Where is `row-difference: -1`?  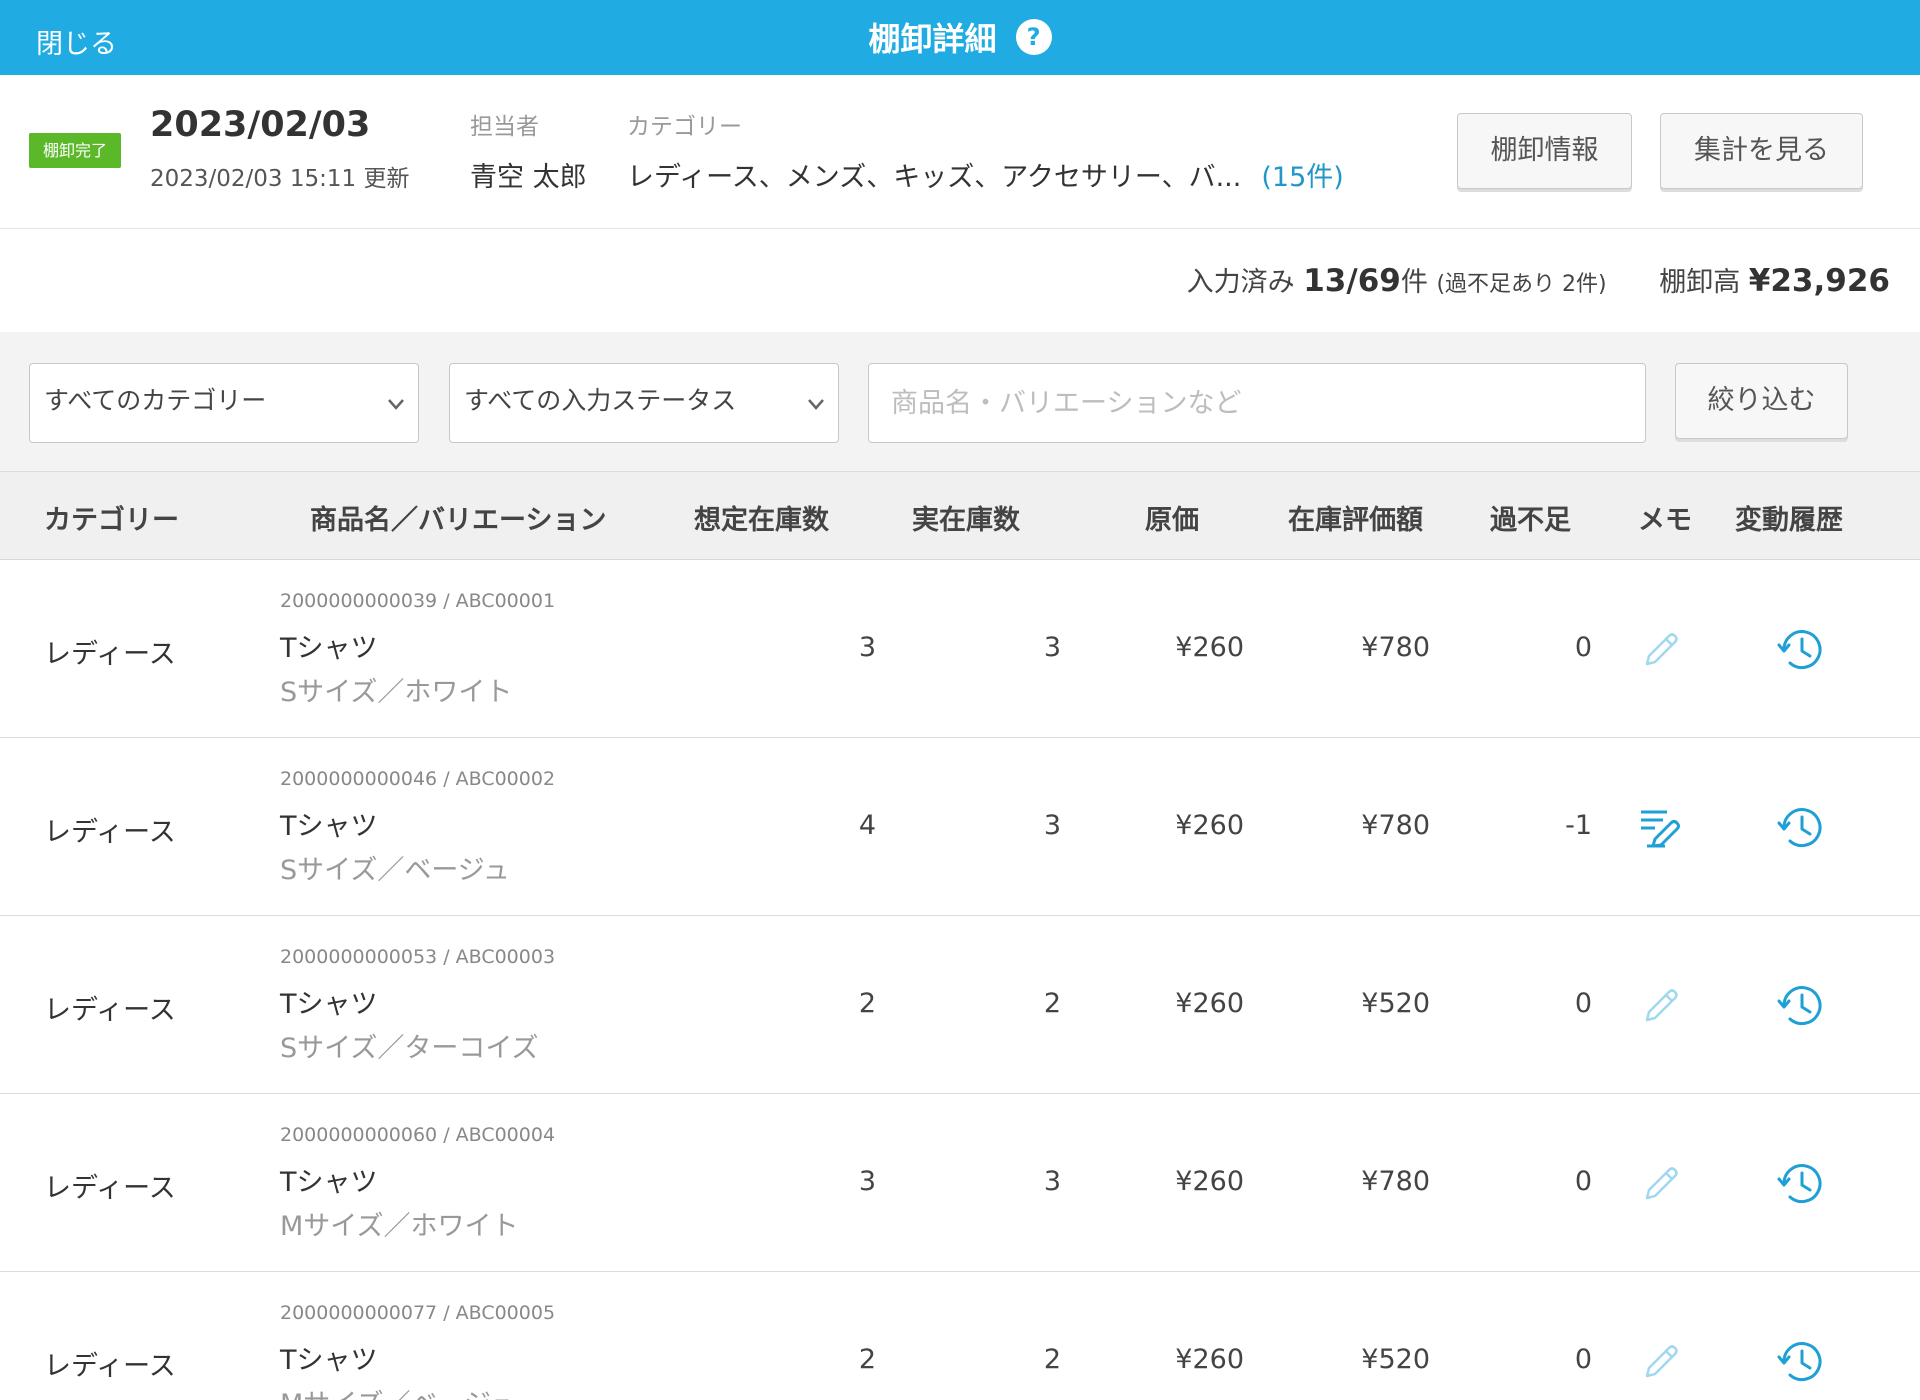 row-difference: -1 is located at coordinates (1578, 825).